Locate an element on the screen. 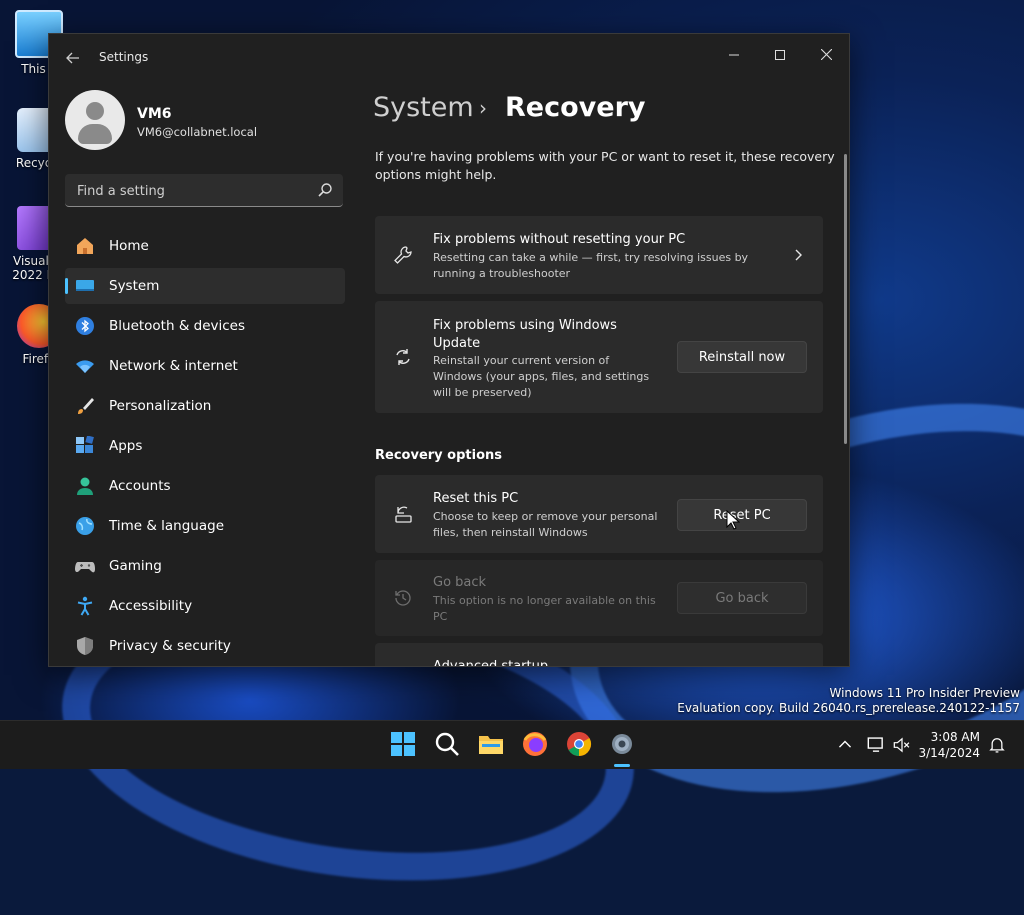 Image resolution: width=1024 pixels, height=915 pixels. minimize-icon is located at coordinates (734, 55).